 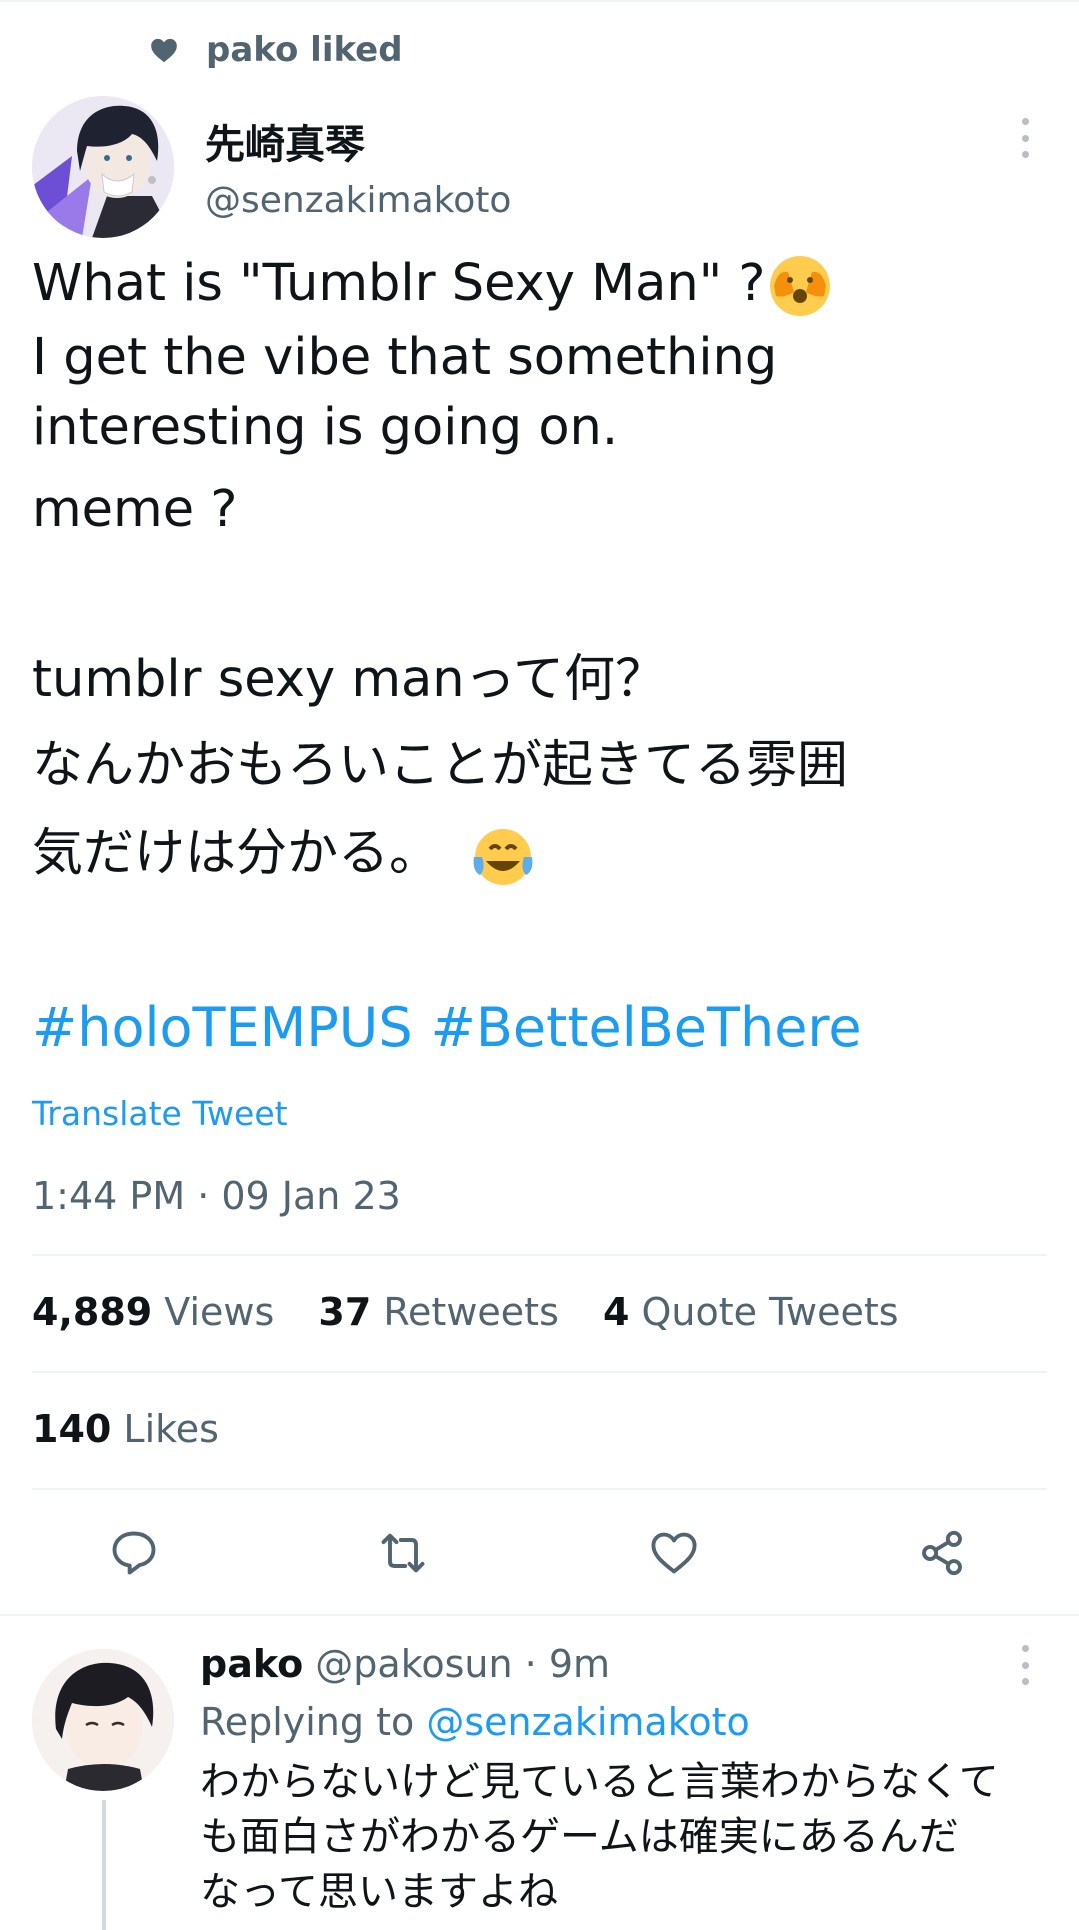 I want to click on liked-text: pako liked, so click(x=304, y=50).